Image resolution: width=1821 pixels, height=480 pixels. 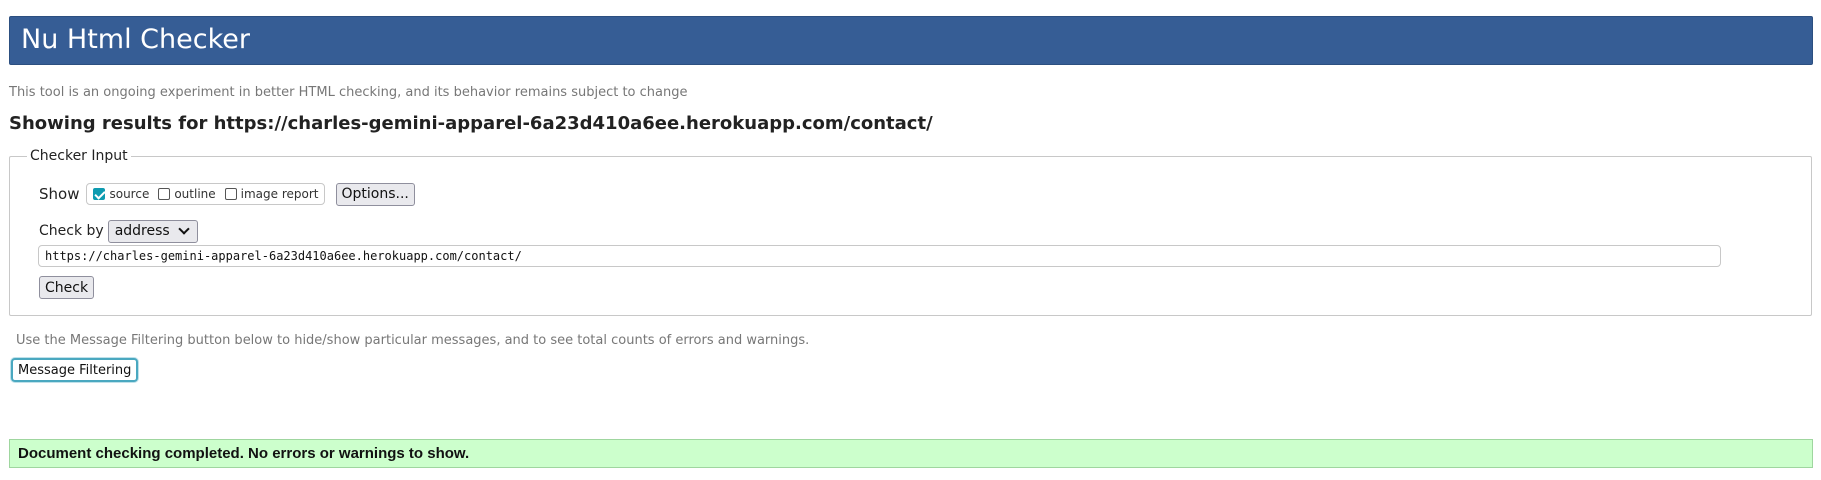 What do you see at coordinates (129, 194) in the screenshot?
I see `source-label: source` at bounding box center [129, 194].